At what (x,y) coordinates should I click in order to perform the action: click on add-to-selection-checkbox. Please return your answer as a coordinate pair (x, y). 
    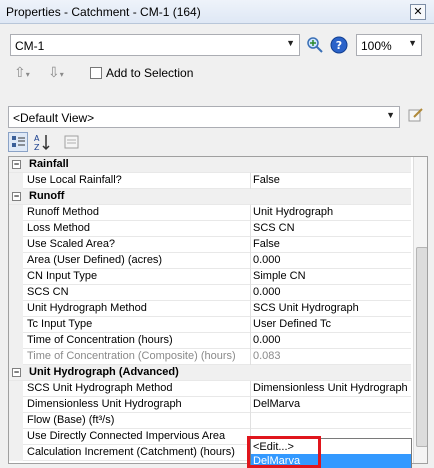
    Looking at the image, I should click on (96, 73).